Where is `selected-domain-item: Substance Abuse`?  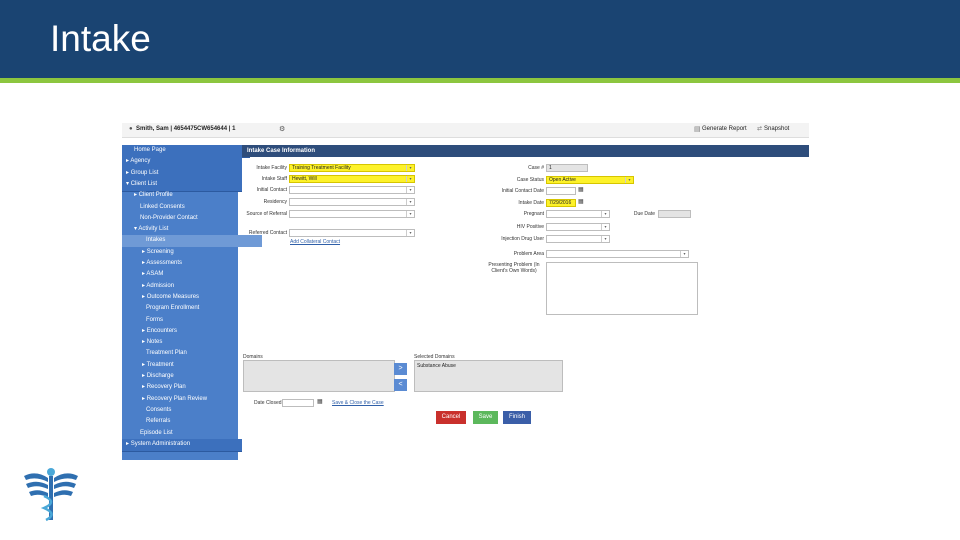
selected-domain-item: Substance Abuse is located at coordinates (488, 366).